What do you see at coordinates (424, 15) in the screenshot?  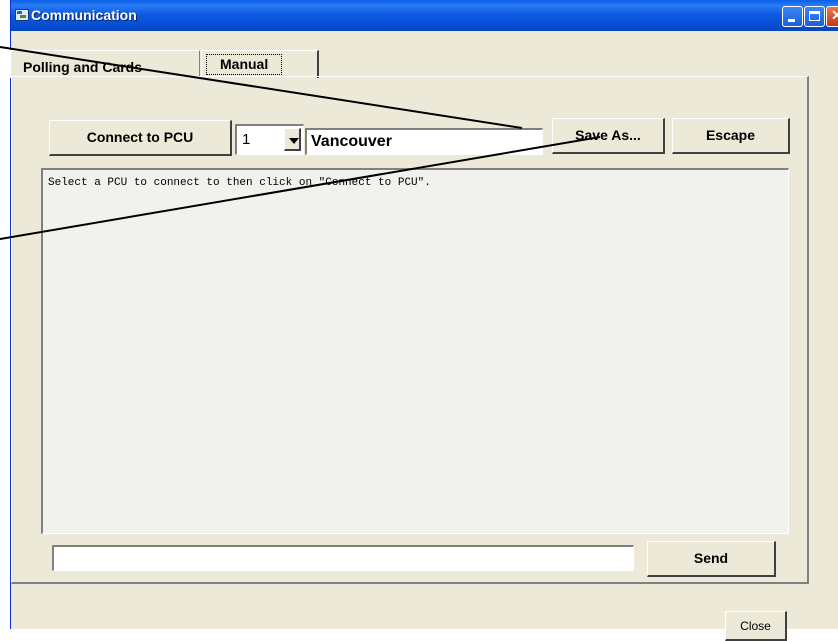 I see `title-bar: Communication` at bounding box center [424, 15].